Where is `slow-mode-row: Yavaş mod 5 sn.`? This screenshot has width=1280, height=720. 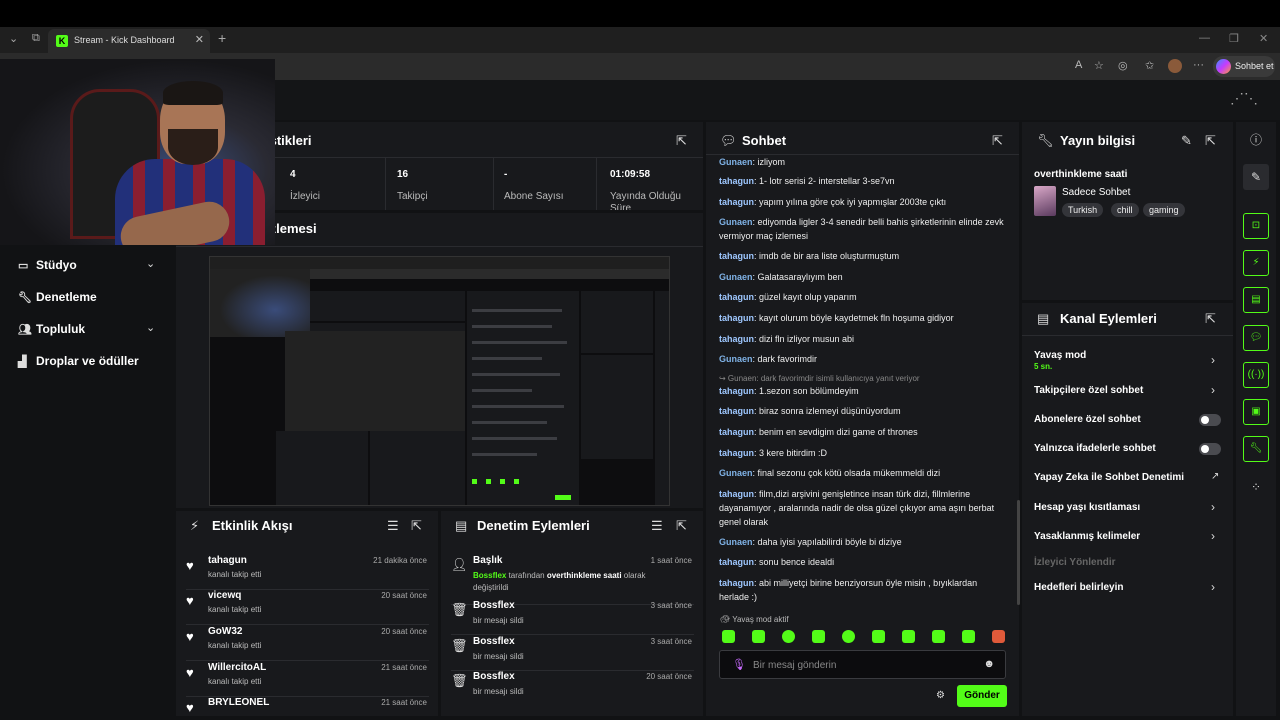
slow-mode-row: Yavaş mod 5 sn. is located at coordinates (1127, 361).